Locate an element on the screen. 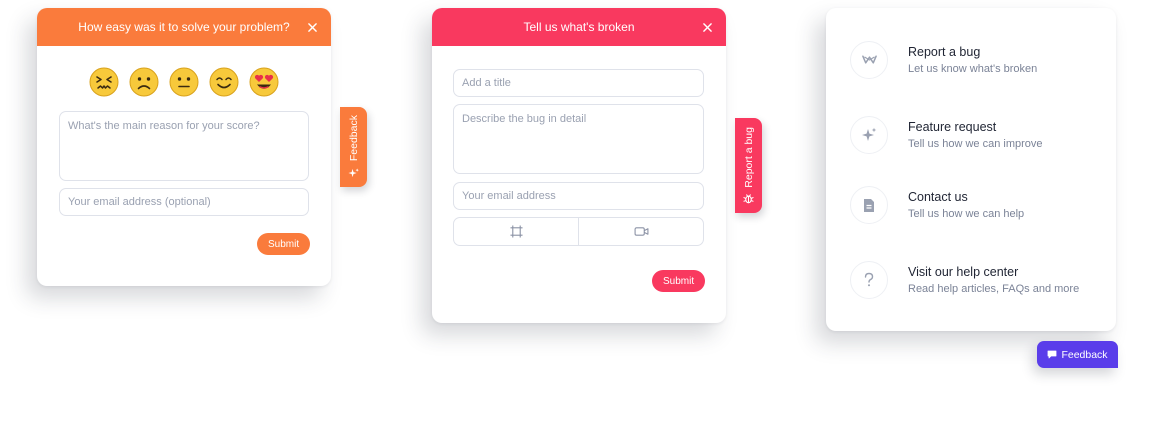  menu-item-title: Visit our help center is located at coordinates (963, 272).